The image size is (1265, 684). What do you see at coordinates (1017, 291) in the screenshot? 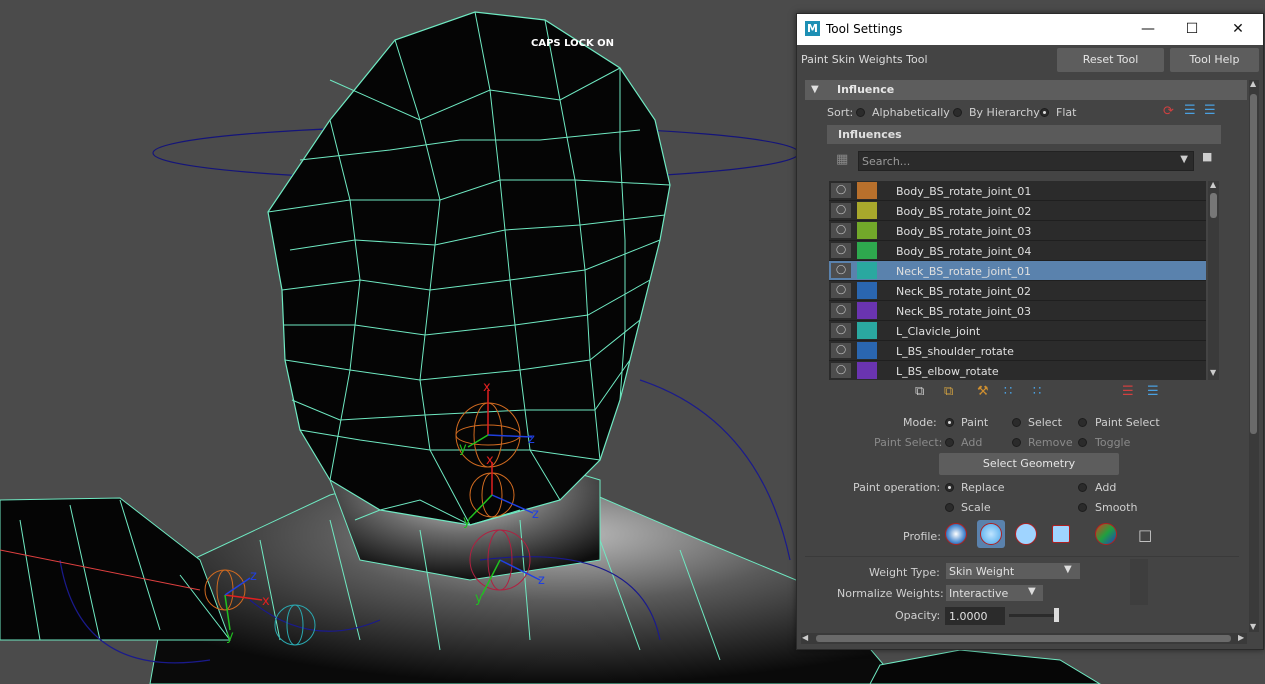
I see `list-item: ◯ Neck_BS_rotate_joint_02` at bounding box center [1017, 291].